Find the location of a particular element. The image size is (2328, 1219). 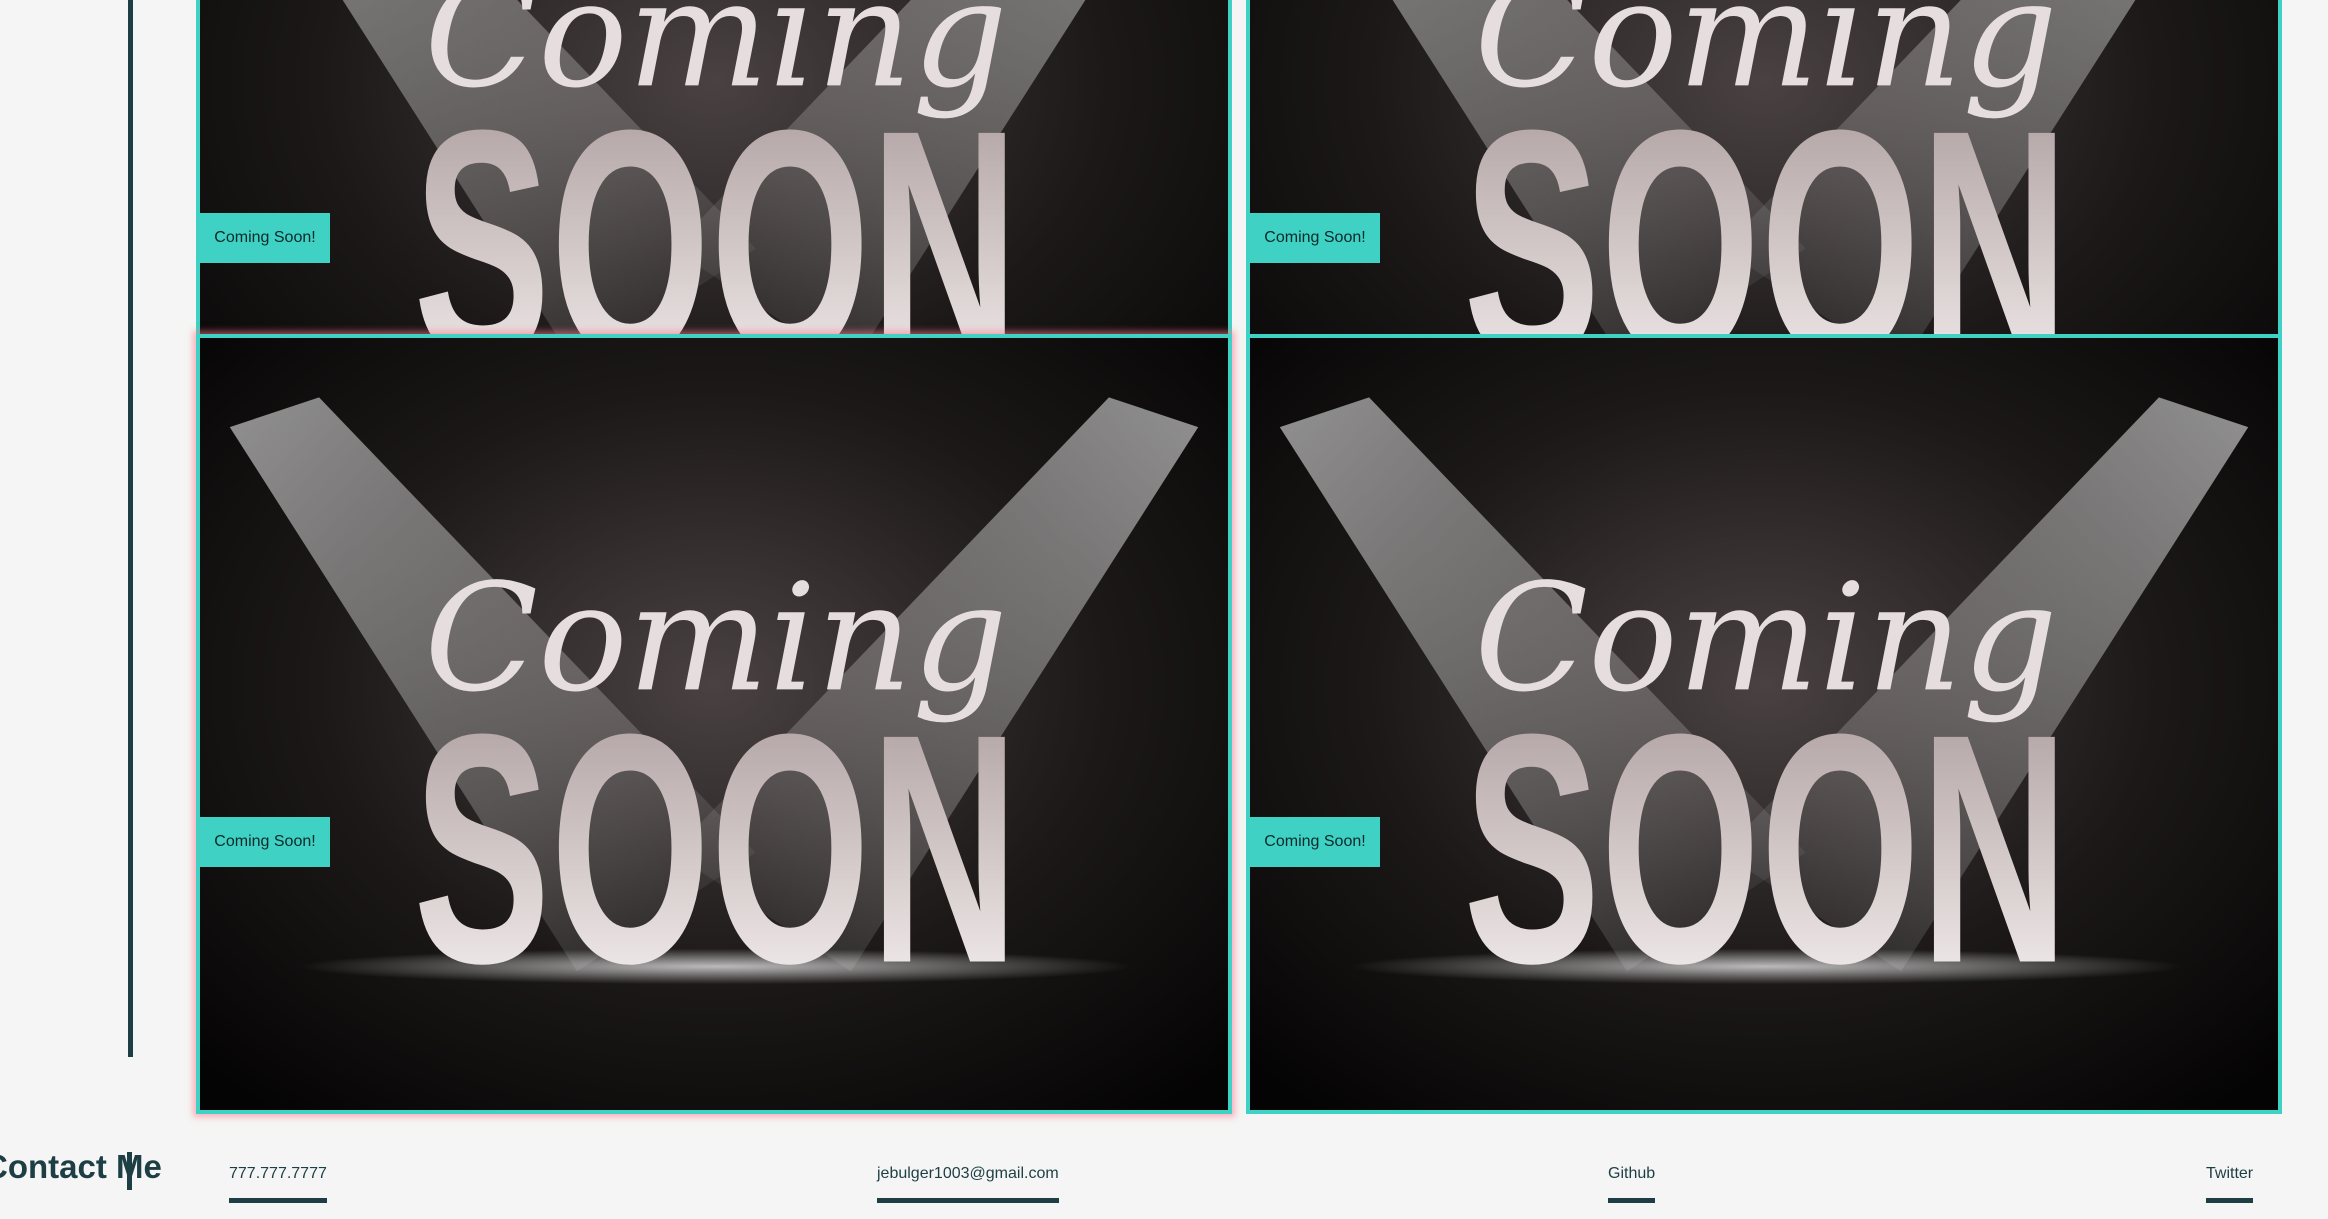

phone-link: 777.777.7777 is located at coordinates (278, 1183).